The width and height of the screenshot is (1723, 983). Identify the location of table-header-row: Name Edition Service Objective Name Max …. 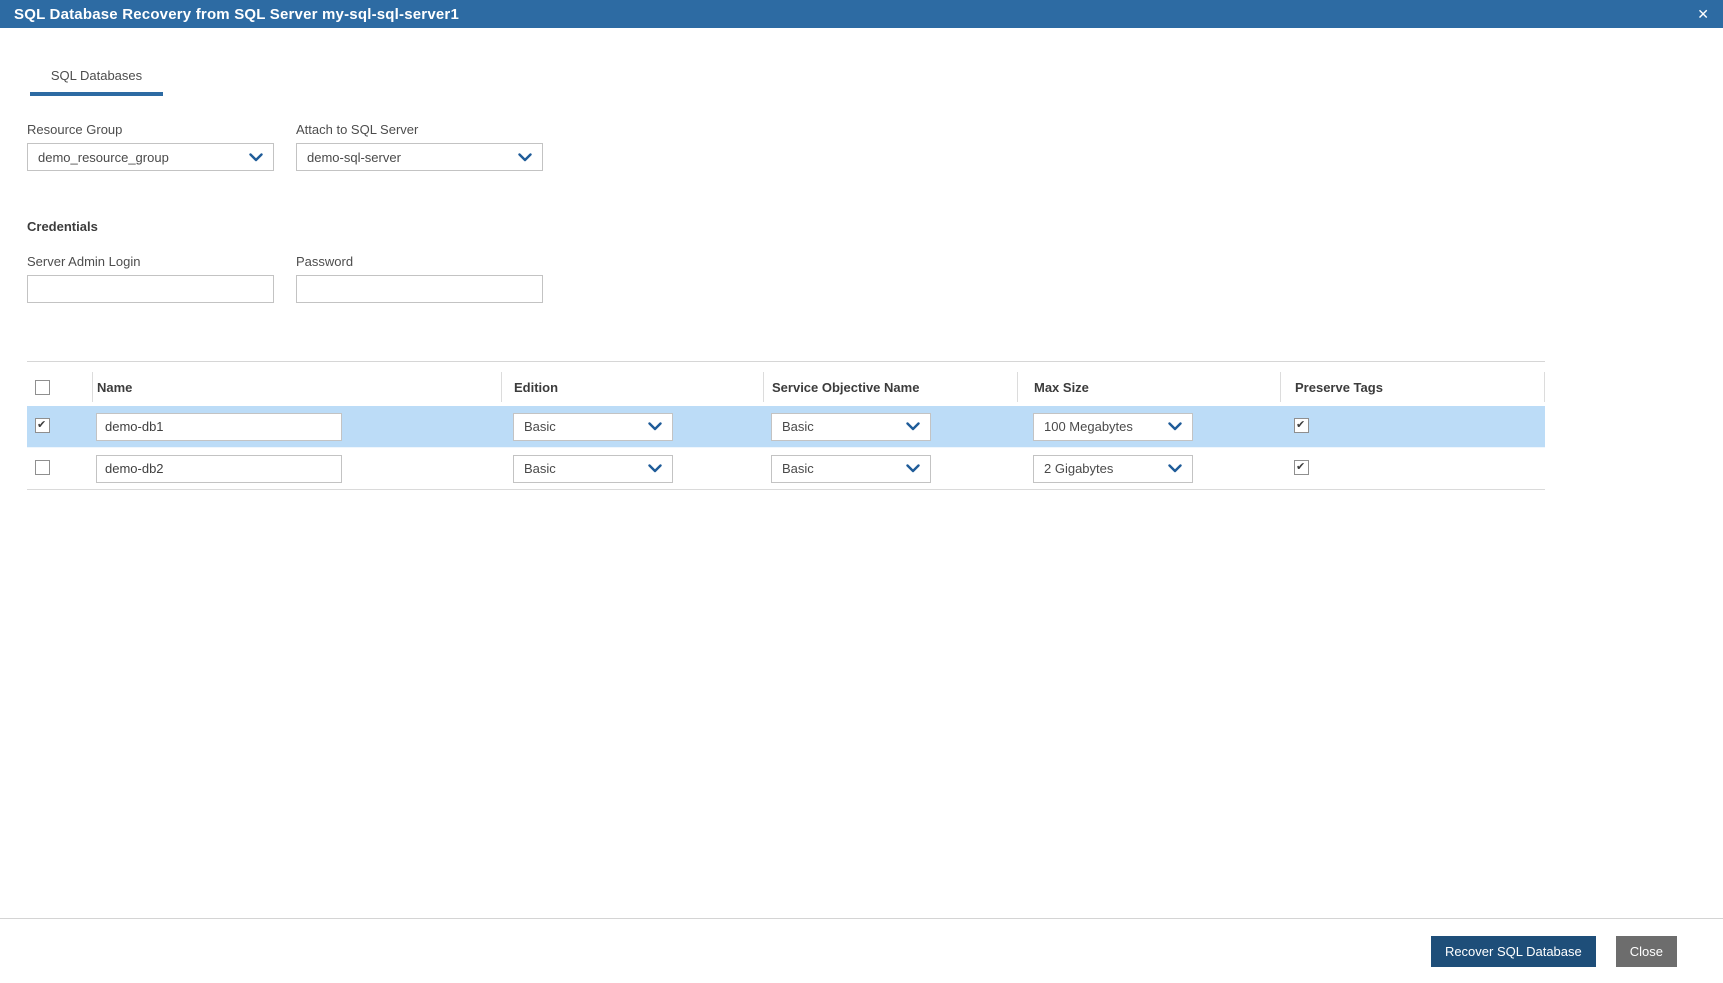
(786, 387).